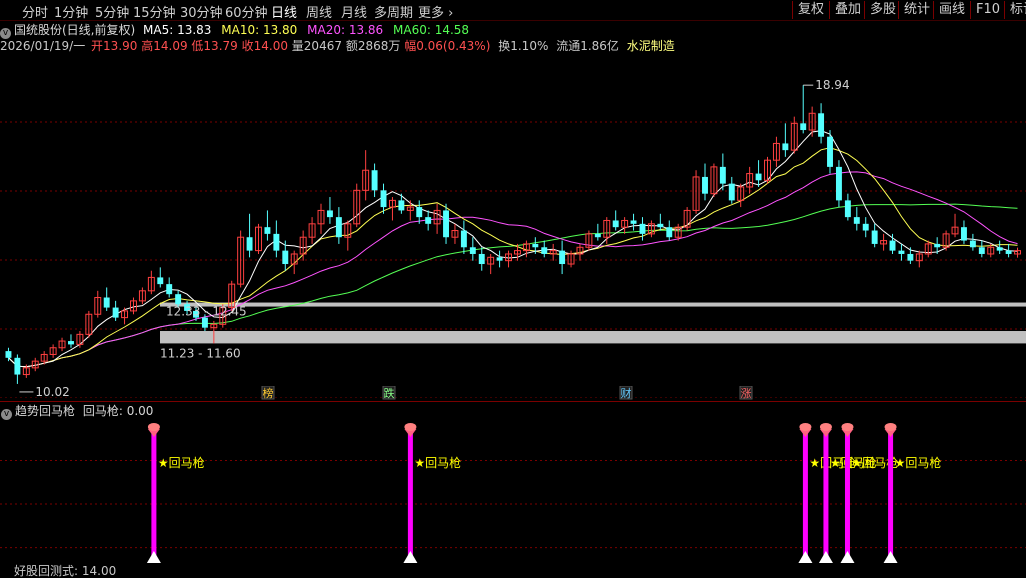 This screenshot has height=578, width=1026. What do you see at coordinates (373, 46) in the screenshot?
I see `amount-value: 额2868万` at bounding box center [373, 46].